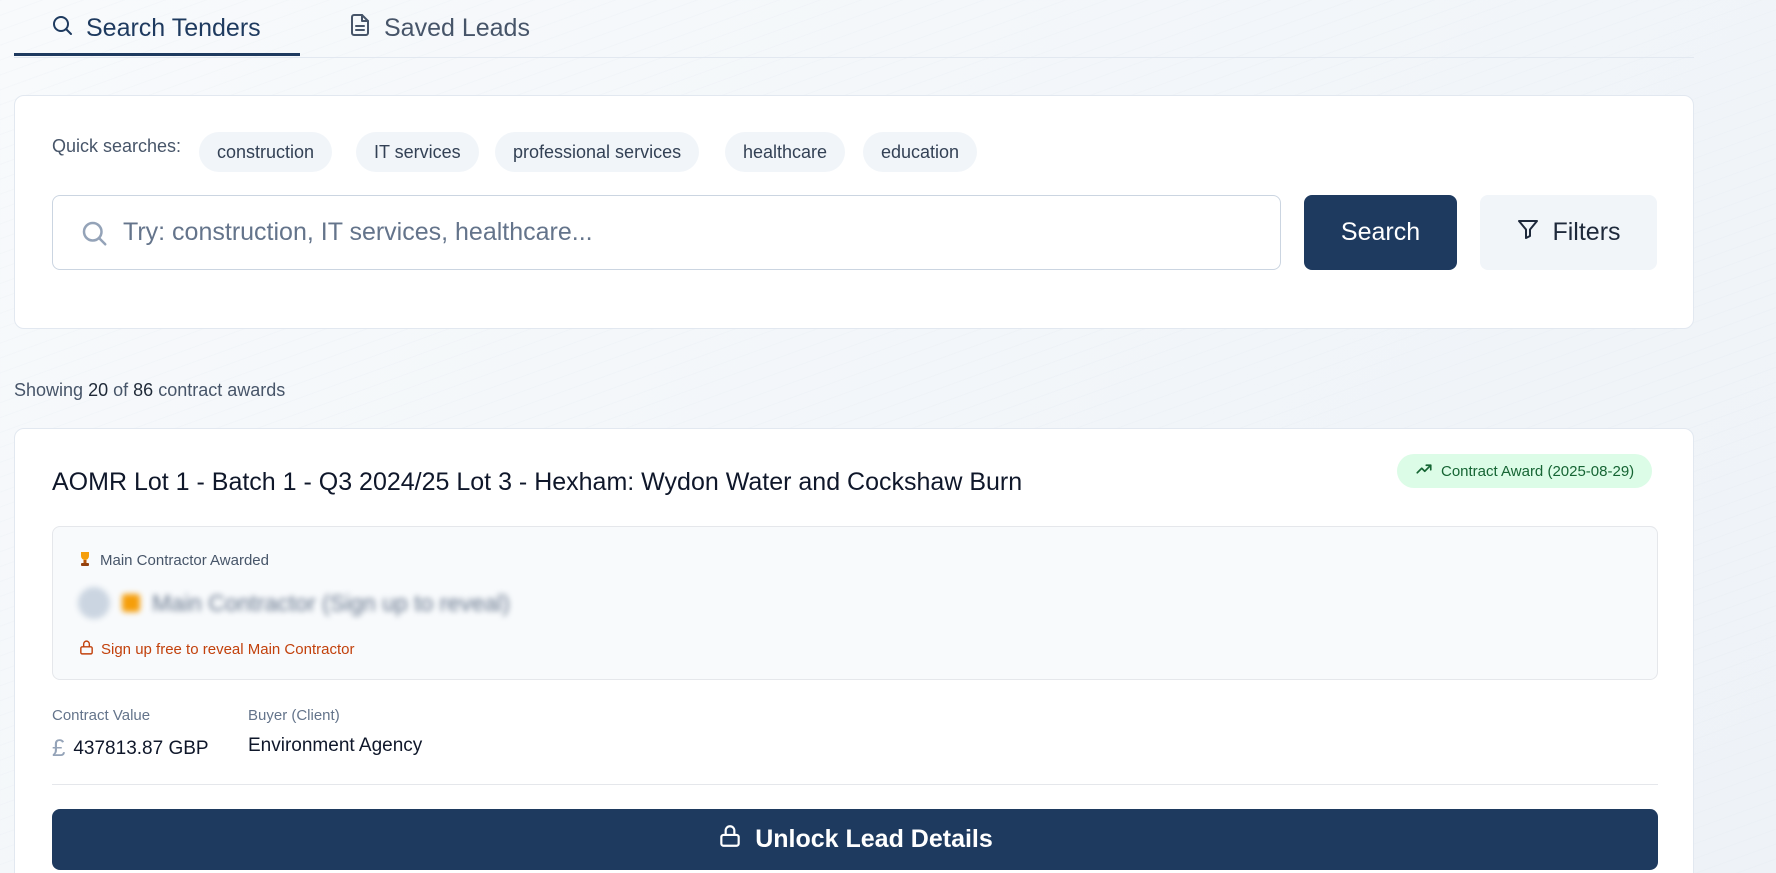  I want to click on quick-searches-label: Quick searches:, so click(117, 146).